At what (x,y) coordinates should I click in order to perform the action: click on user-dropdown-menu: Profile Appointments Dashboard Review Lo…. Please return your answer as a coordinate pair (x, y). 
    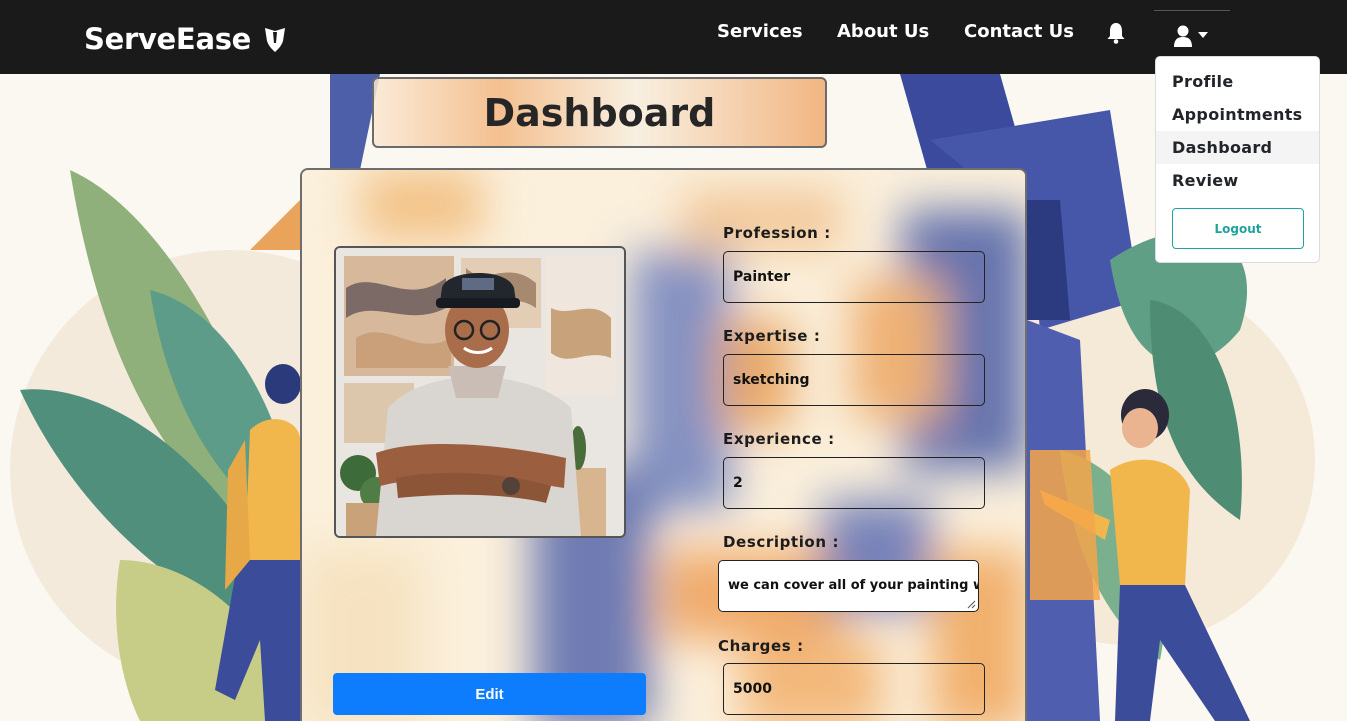
    Looking at the image, I should click on (1237, 159).